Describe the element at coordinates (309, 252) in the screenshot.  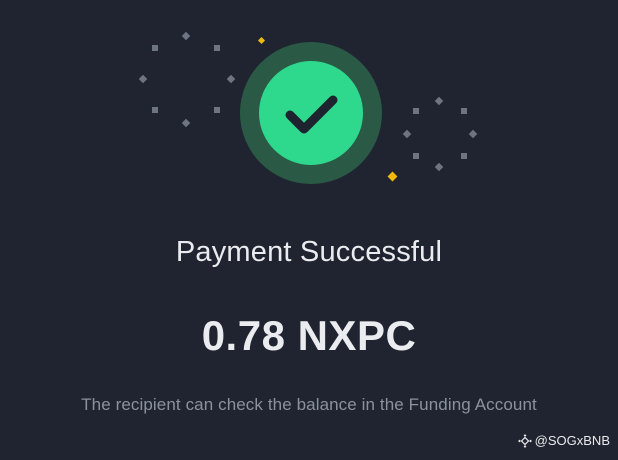
I see `page-title: Payment Successful` at that location.